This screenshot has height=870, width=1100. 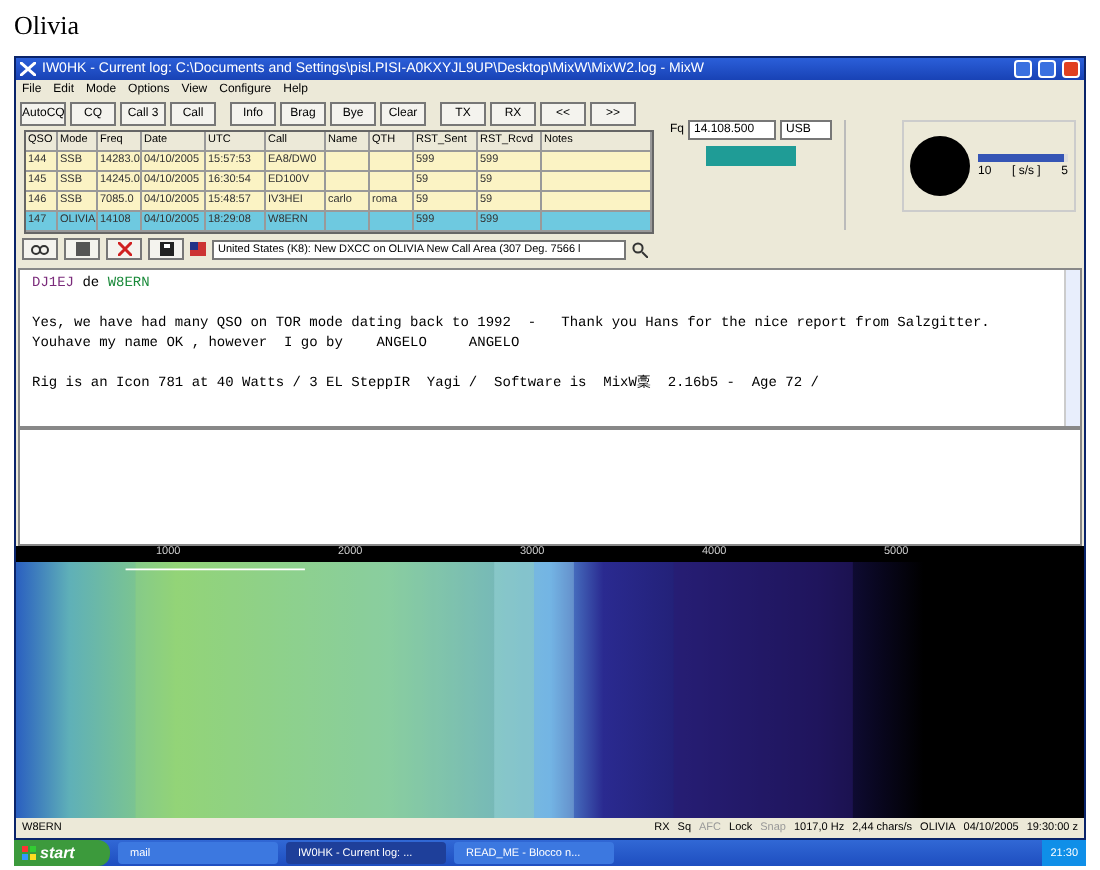 I want to click on delete-icon, so click(x=124, y=249).